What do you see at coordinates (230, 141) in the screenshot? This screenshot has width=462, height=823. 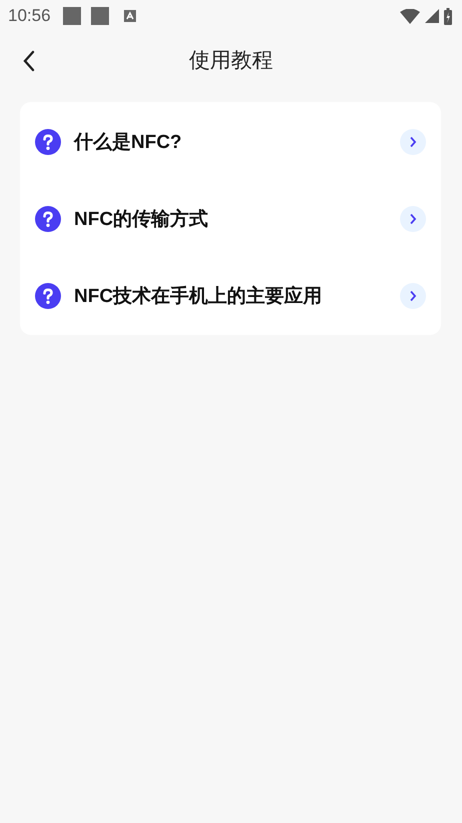 I see `tutorial-item: 什么是NFC?` at bounding box center [230, 141].